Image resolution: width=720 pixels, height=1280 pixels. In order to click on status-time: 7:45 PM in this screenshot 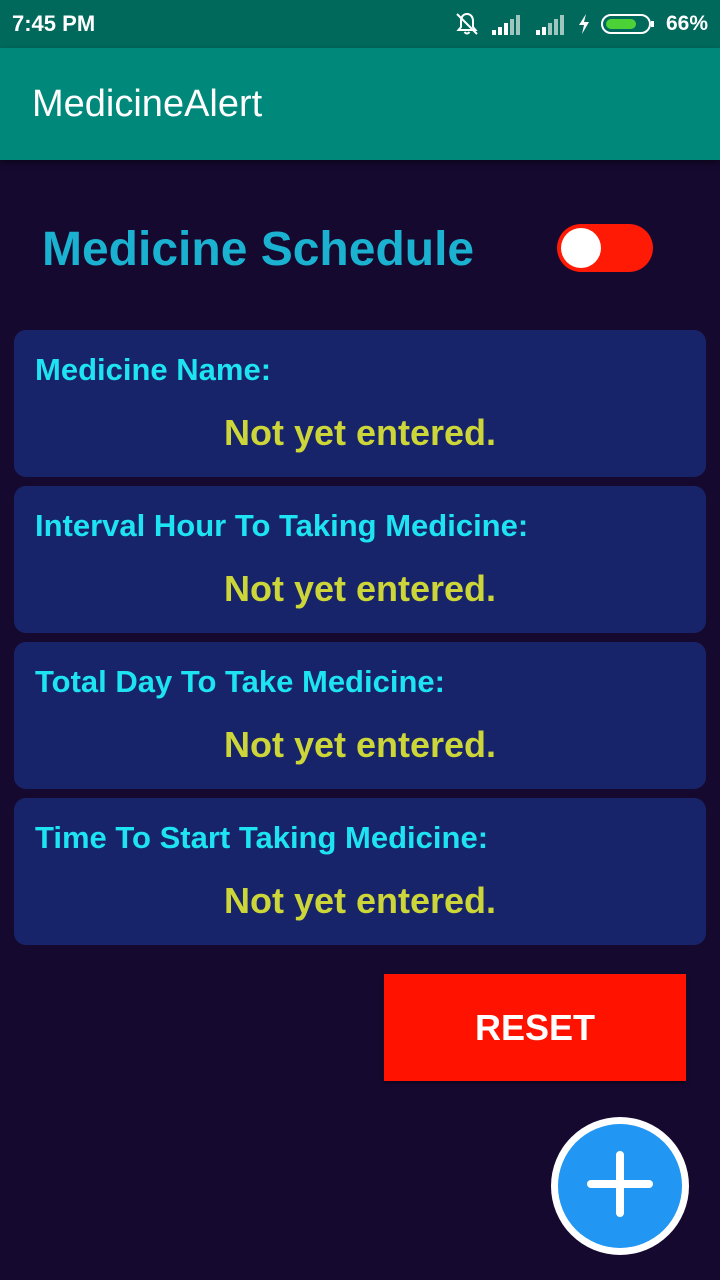, I will do `click(54, 23)`.